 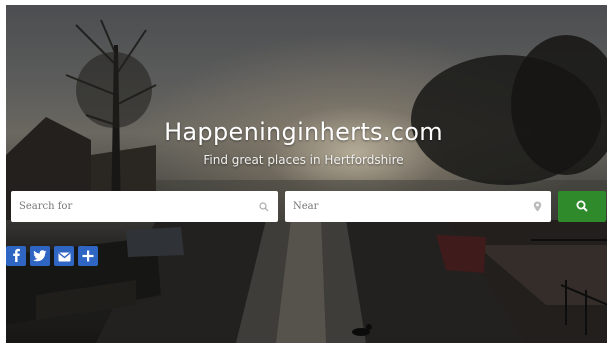 I want to click on email-icon, so click(x=64, y=256).